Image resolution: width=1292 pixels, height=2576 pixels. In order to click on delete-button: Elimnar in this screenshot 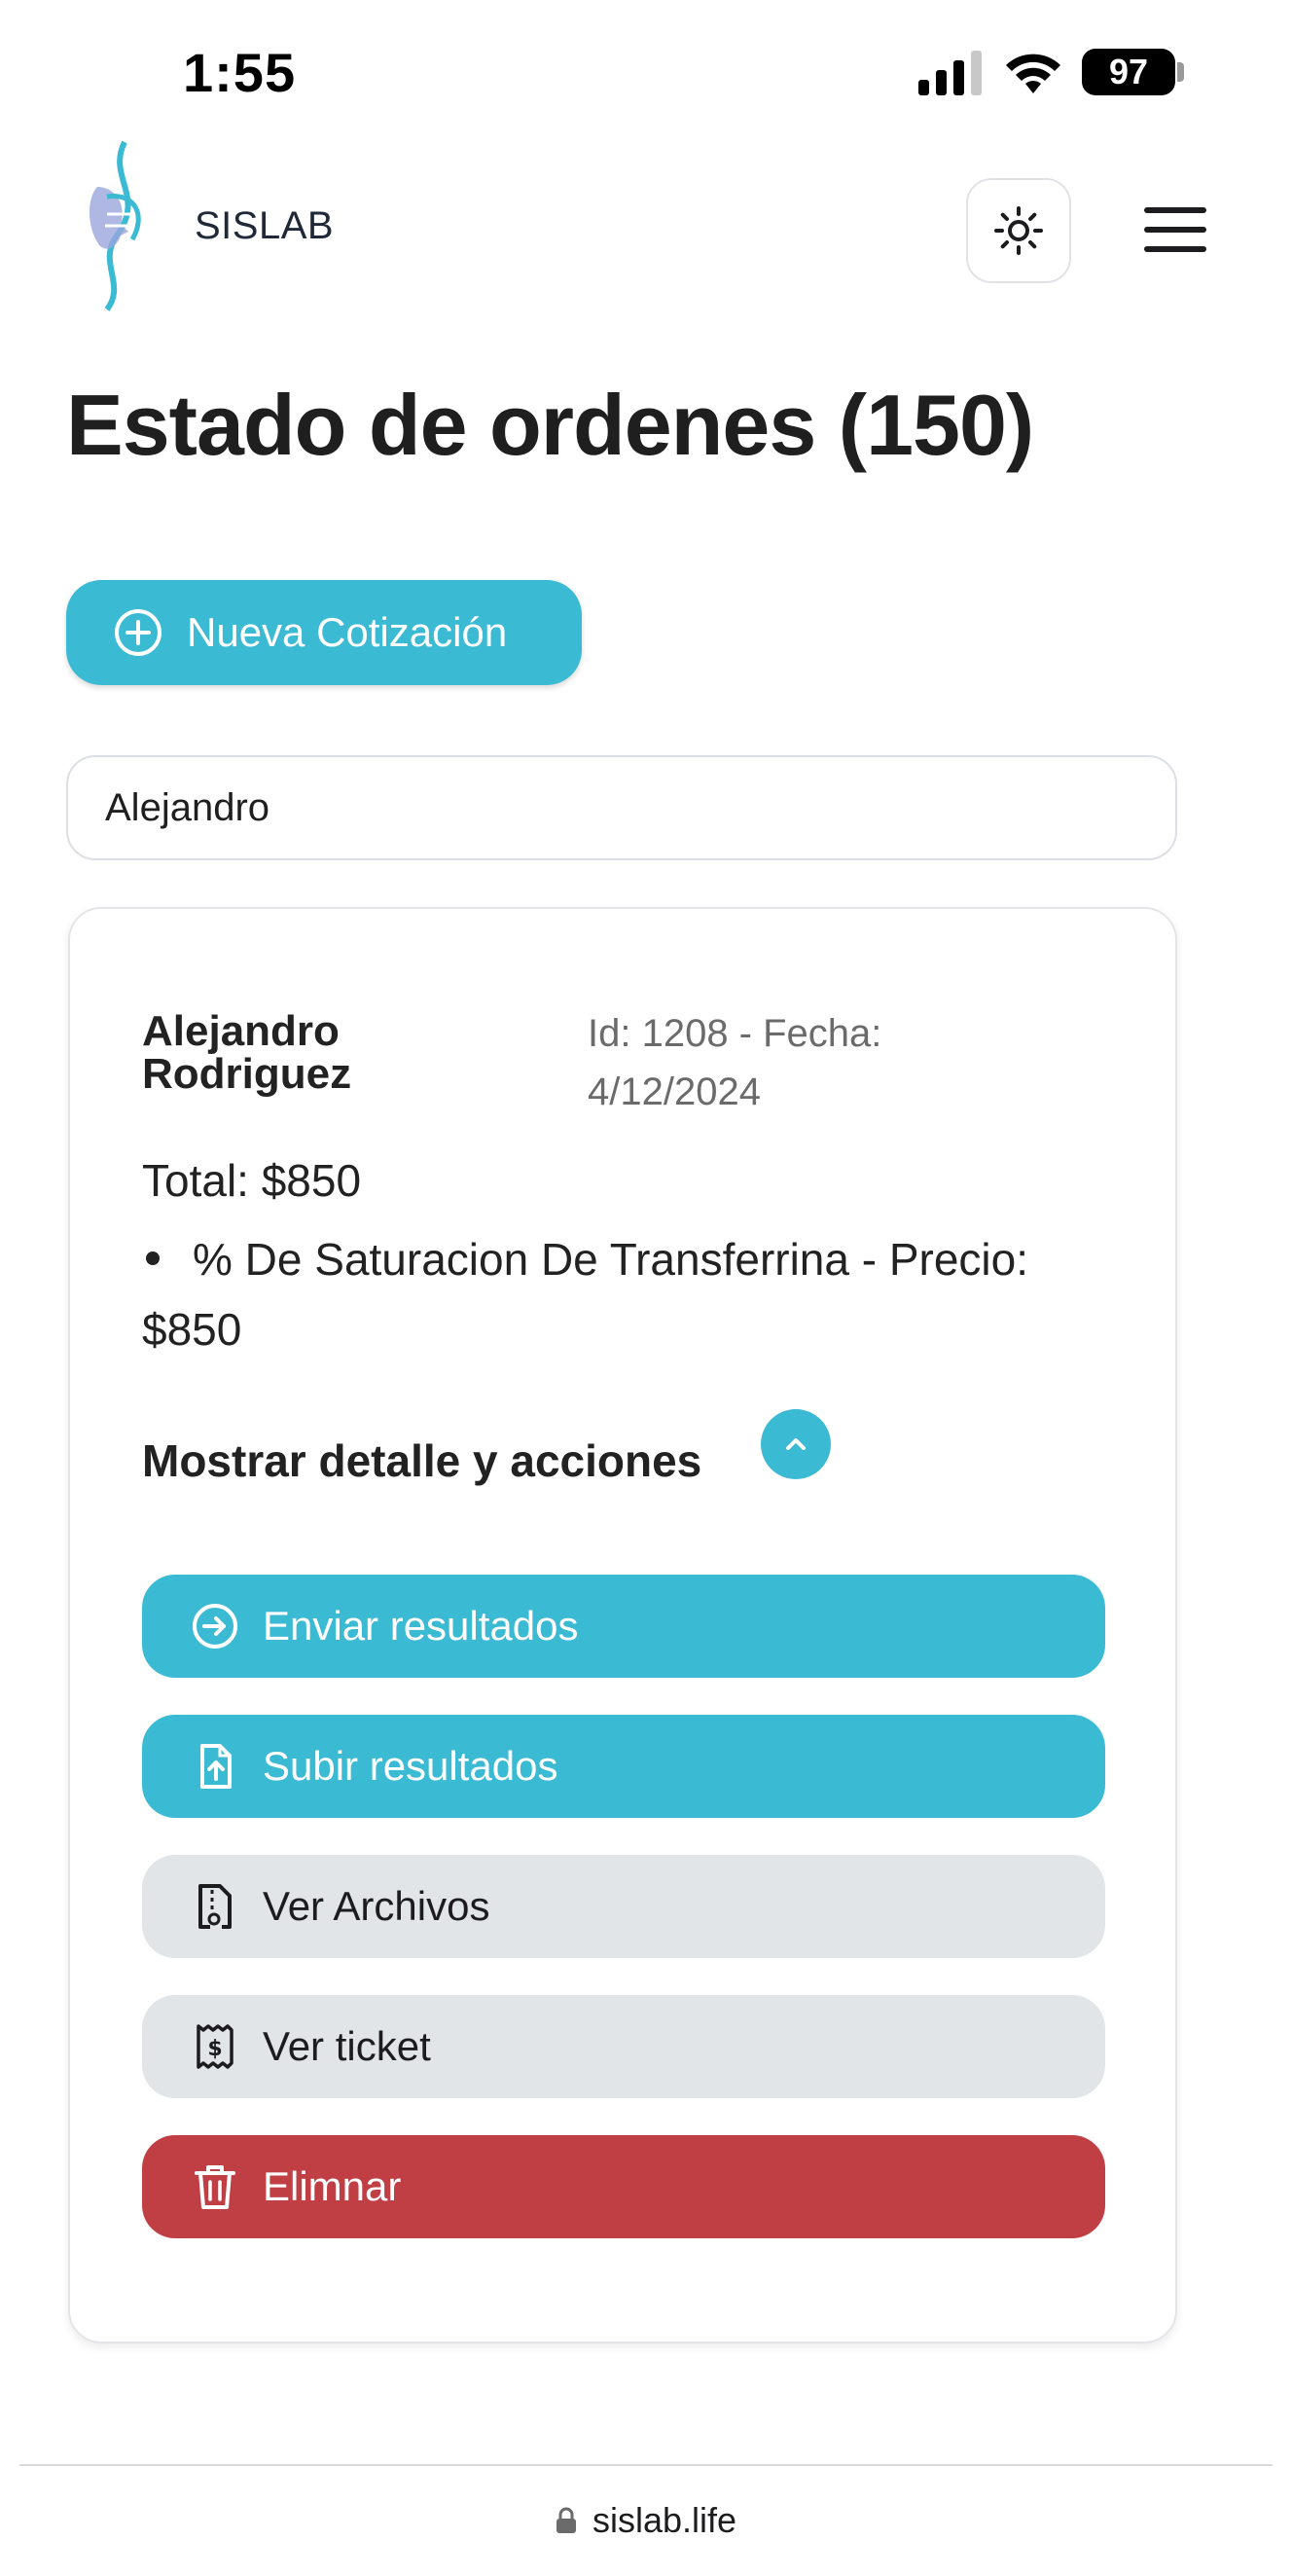, I will do `click(624, 2186)`.